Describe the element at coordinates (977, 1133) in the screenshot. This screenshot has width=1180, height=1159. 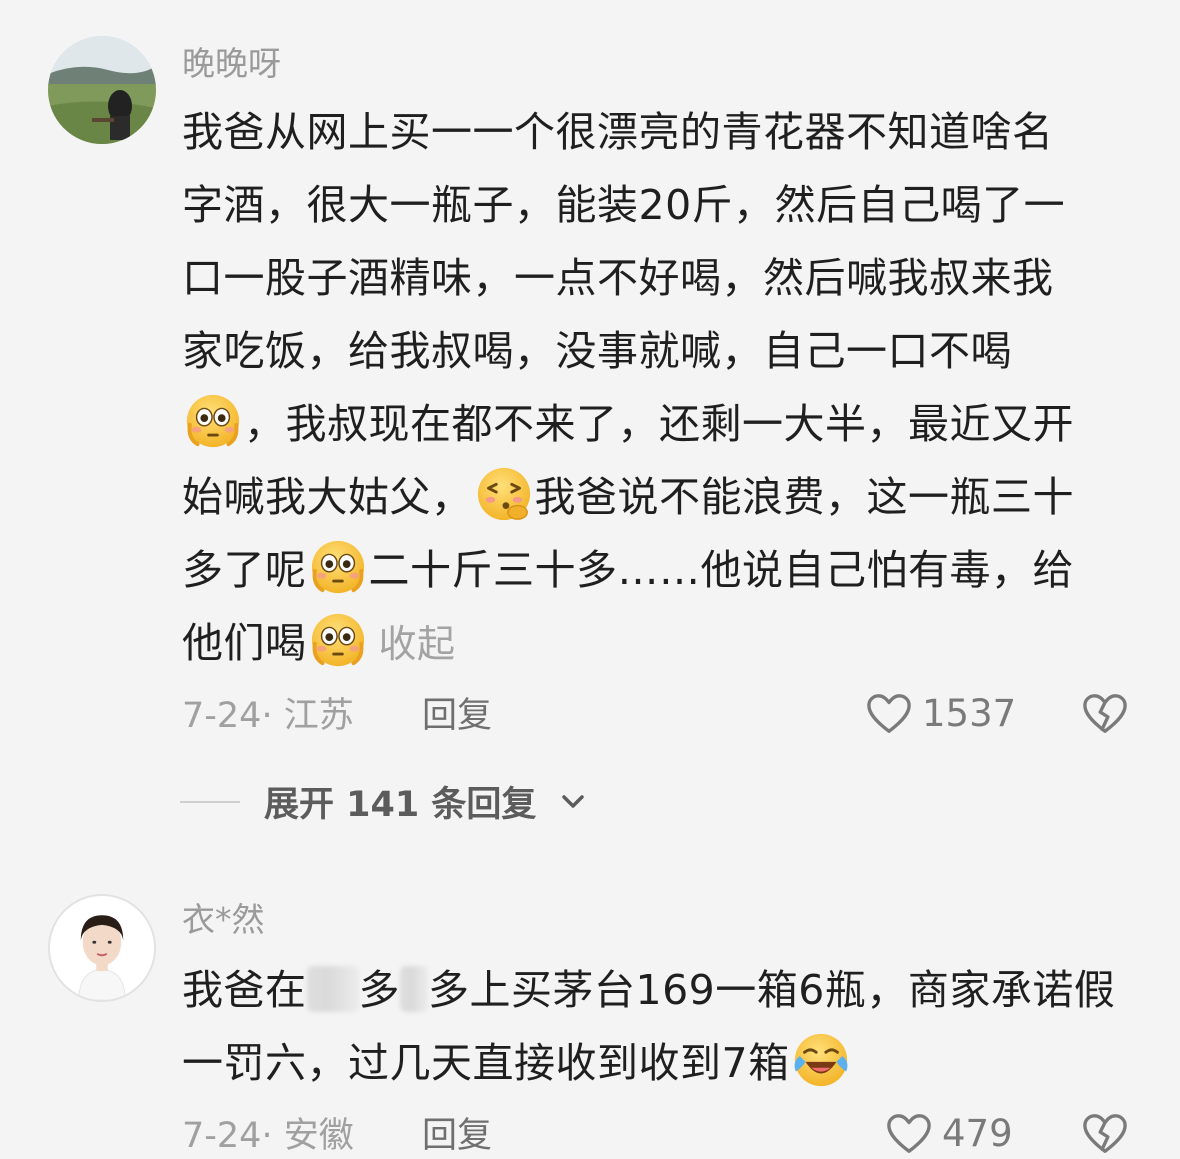
I see `like-count: 479` at that location.